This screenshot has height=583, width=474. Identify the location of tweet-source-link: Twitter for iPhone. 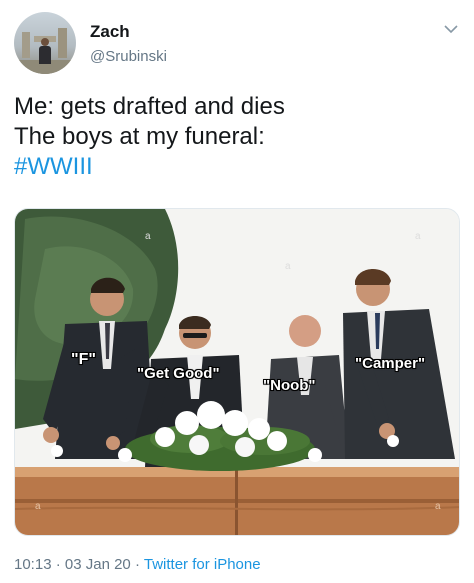
(202, 564).